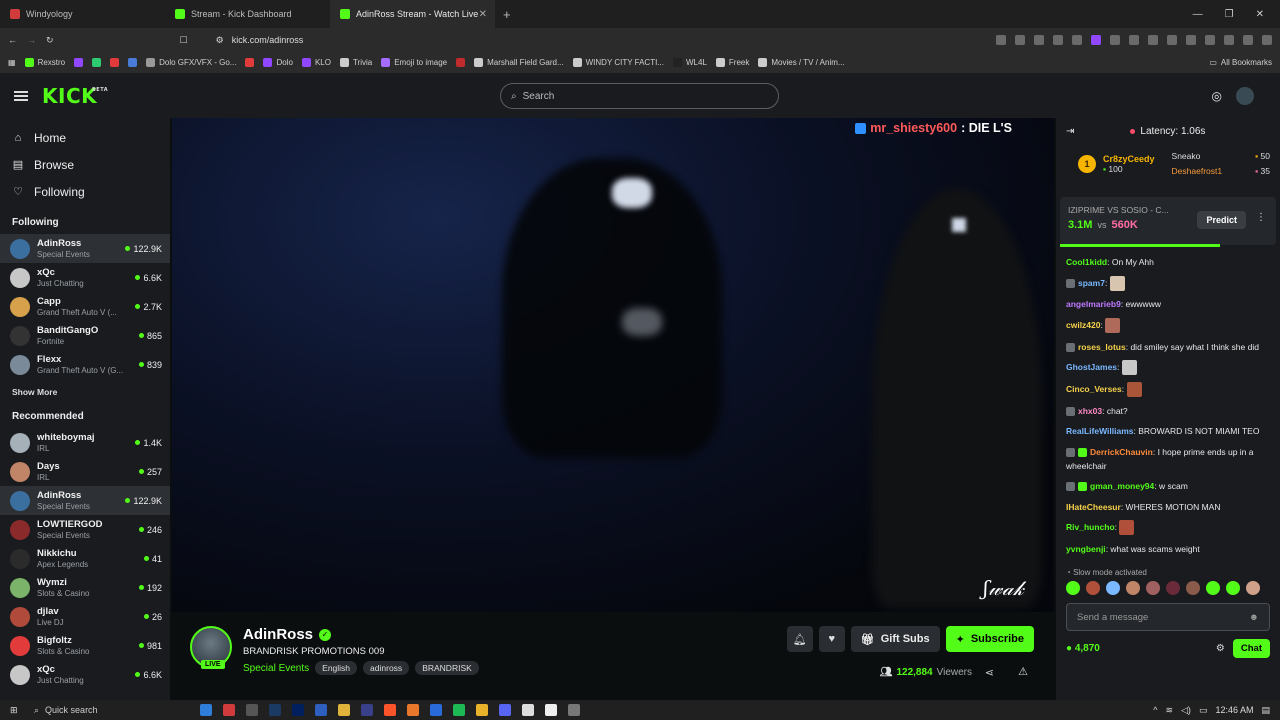  Describe the element at coordinates (1122, 486) in the screenshot. I see `chat-username: gman_money94` at that location.